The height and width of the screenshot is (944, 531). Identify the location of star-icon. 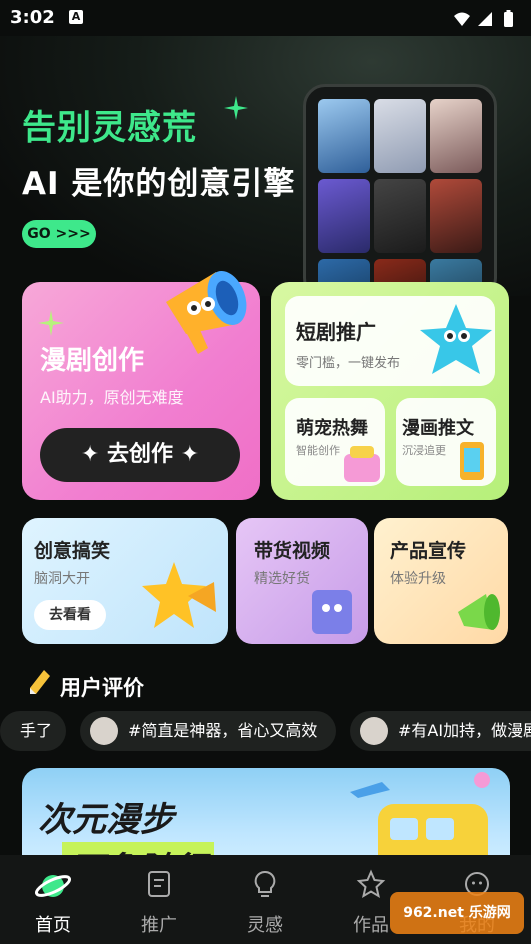
(371, 884).